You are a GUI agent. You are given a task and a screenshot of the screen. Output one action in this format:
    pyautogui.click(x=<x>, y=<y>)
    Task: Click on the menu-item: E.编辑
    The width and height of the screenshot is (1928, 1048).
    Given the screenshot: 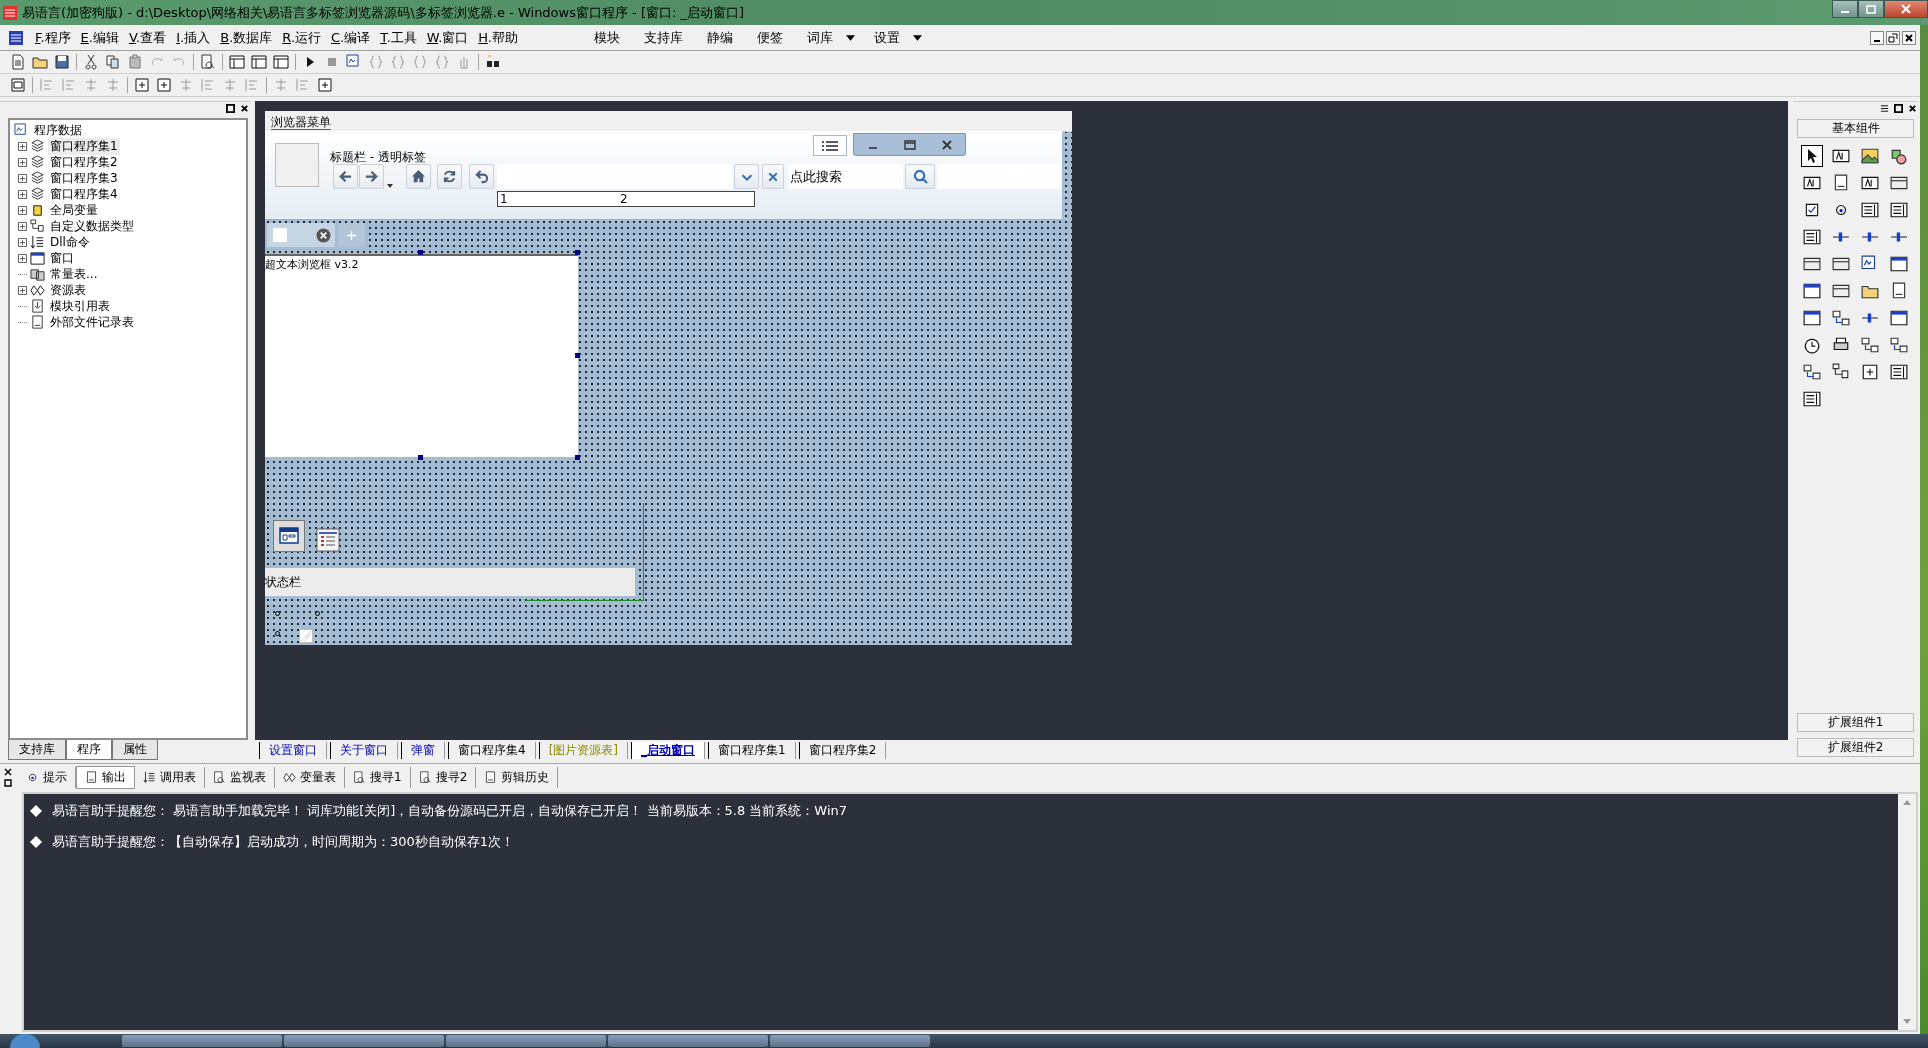 What is the action you would take?
    pyautogui.click(x=99, y=37)
    